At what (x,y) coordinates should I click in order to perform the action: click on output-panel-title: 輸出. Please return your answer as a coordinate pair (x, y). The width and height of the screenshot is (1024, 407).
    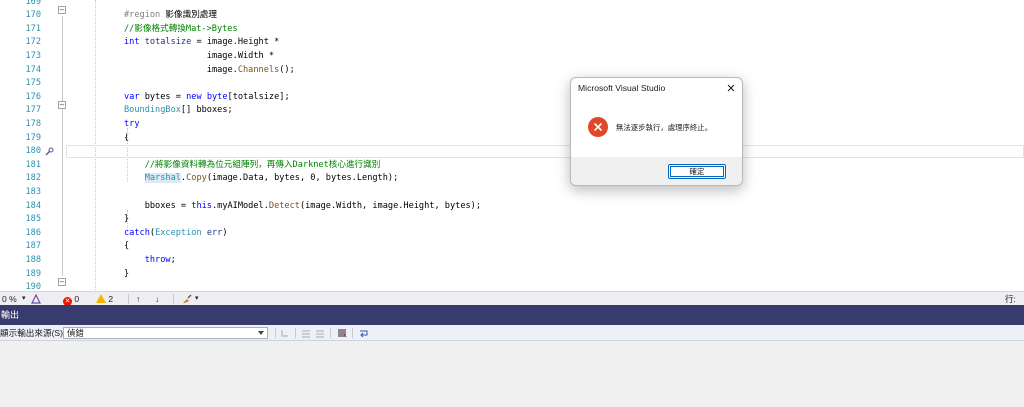
    Looking at the image, I should click on (10, 315).